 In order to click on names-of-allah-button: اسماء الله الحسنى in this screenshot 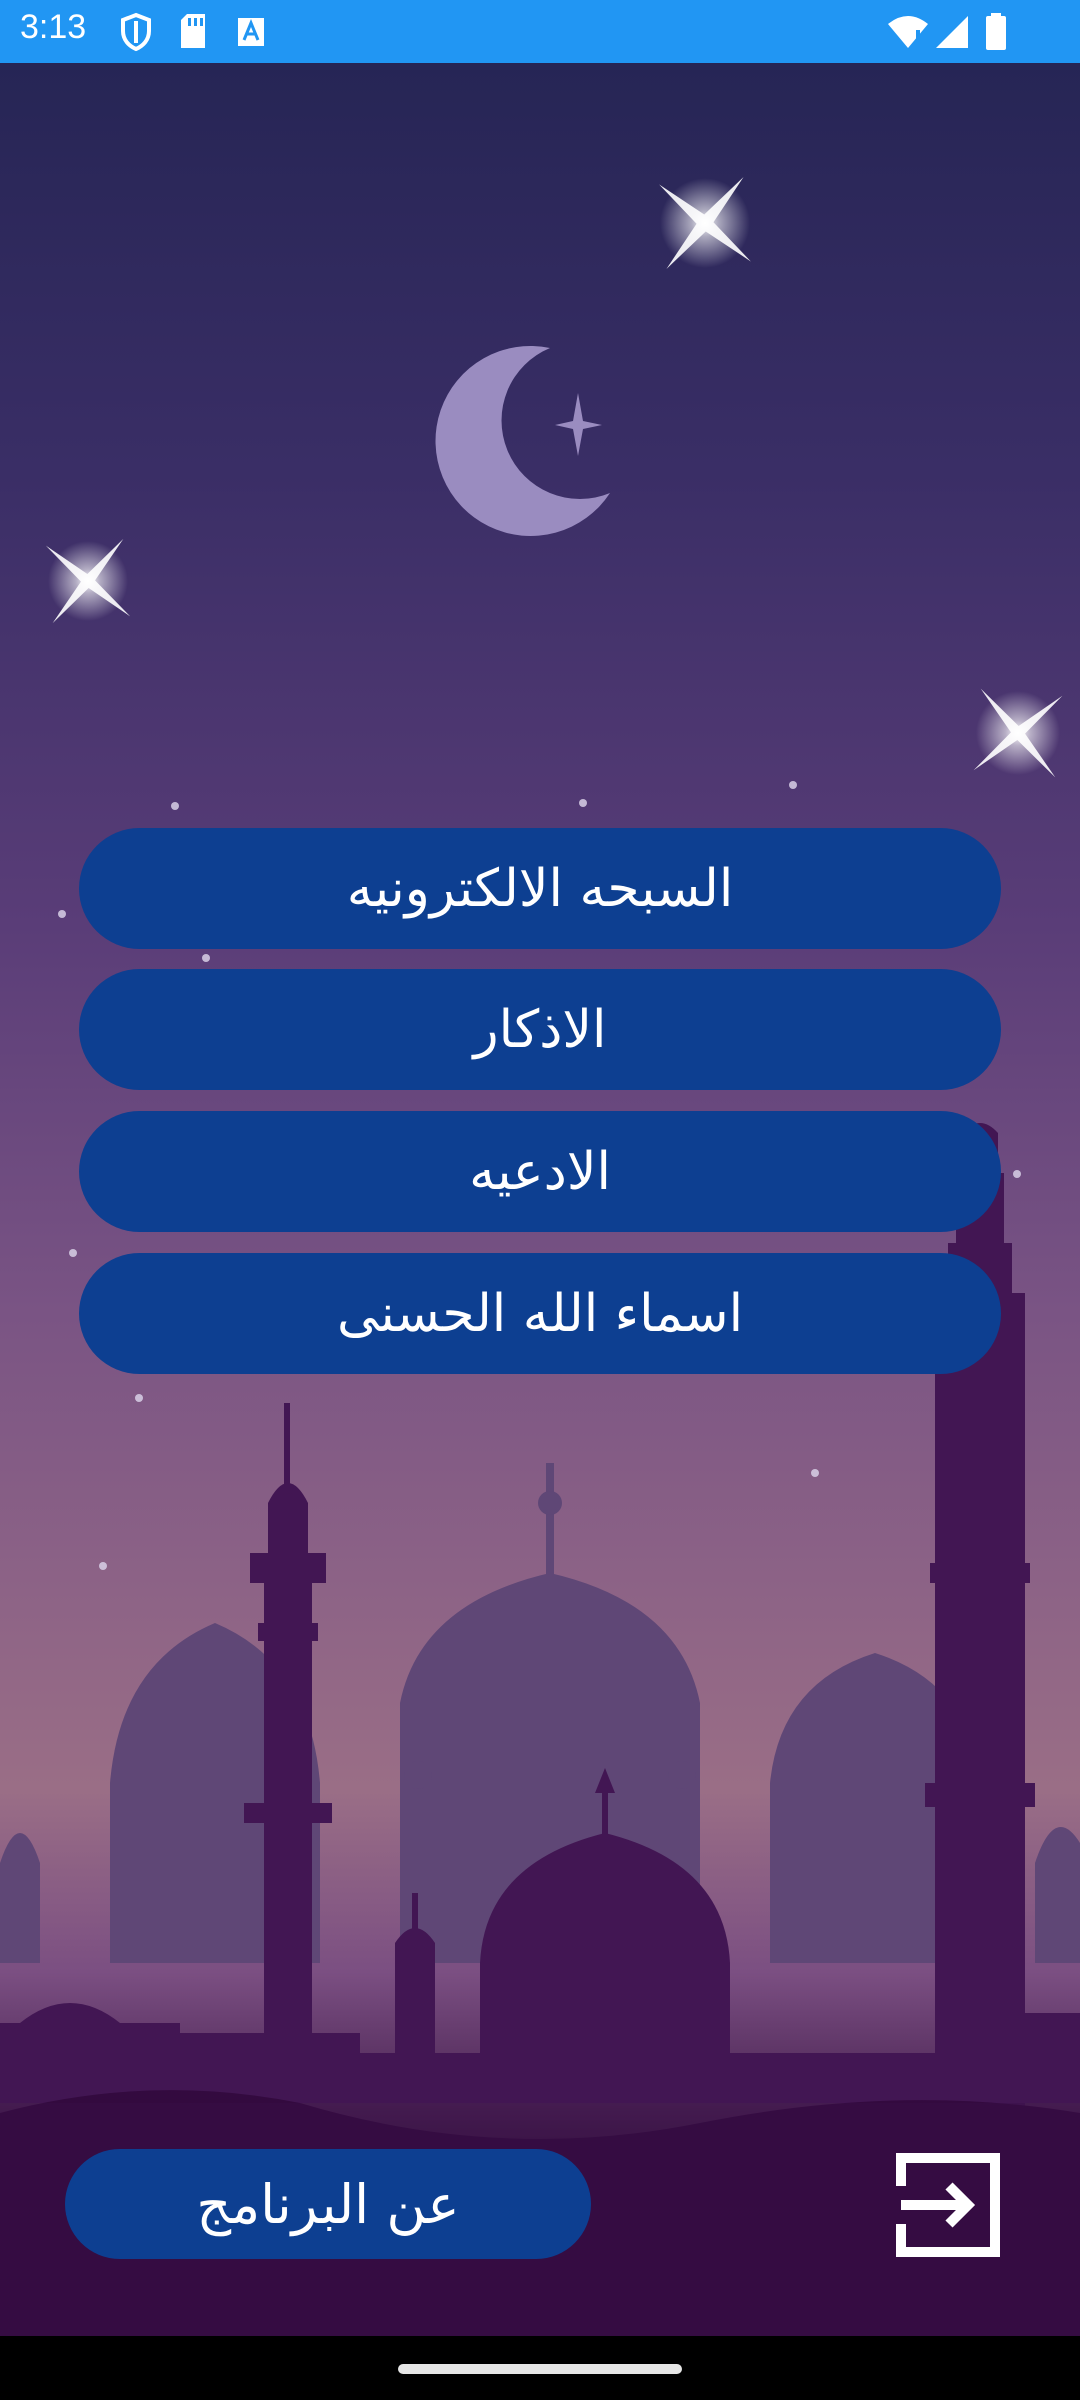, I will do `click(540, 1313)`.